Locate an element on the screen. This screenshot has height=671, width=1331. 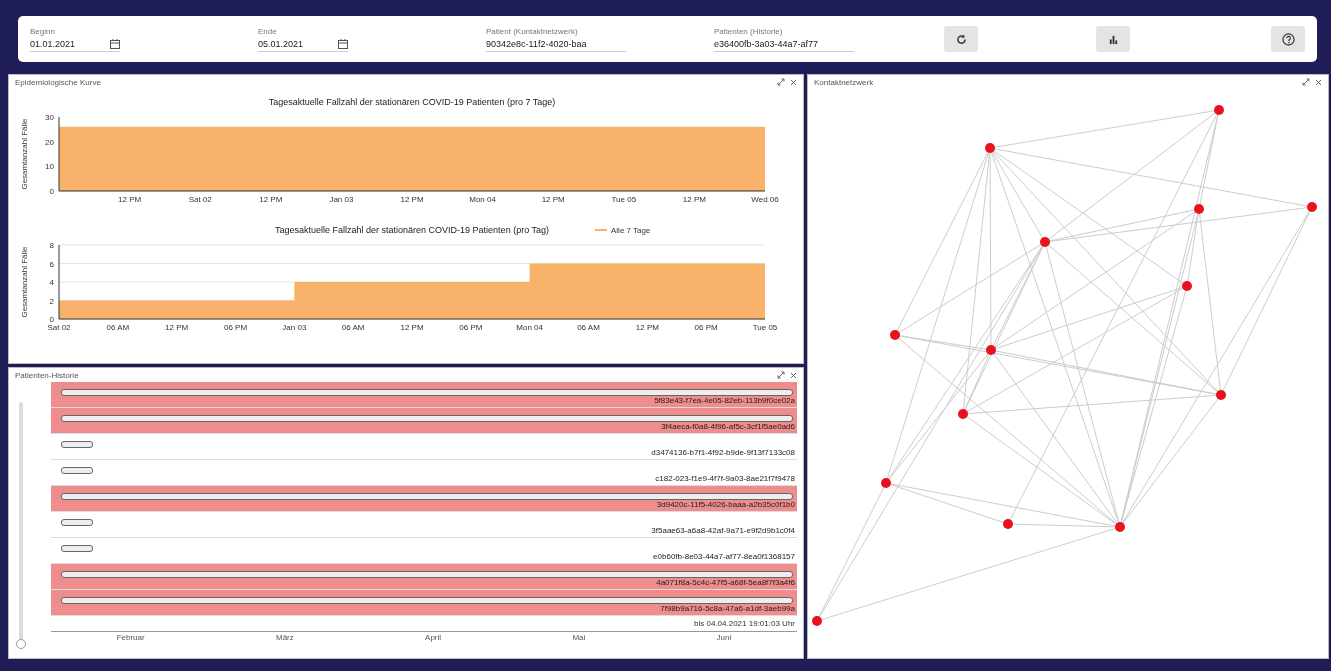
tick-label: 20 is located at coordinates (49, 142).